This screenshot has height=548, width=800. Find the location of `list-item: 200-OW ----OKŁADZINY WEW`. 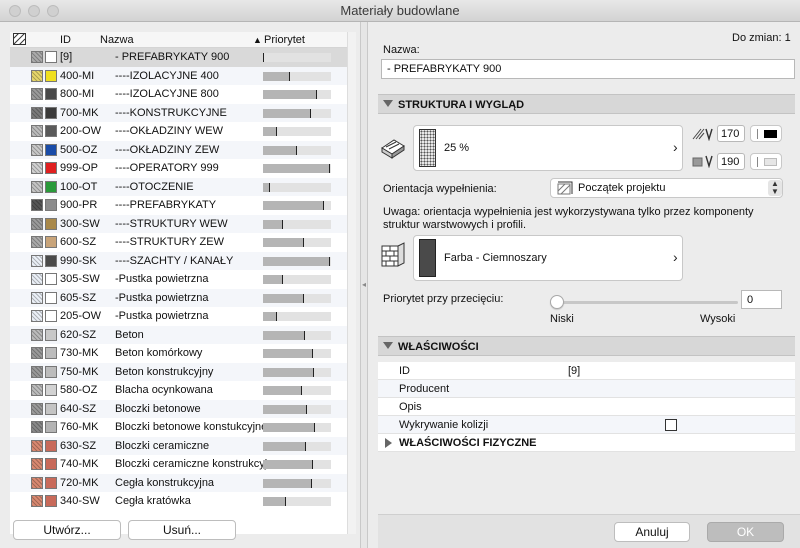

list-item: 200-OW ----OKŁADZINY WEW is located at coordinates (178, 131).